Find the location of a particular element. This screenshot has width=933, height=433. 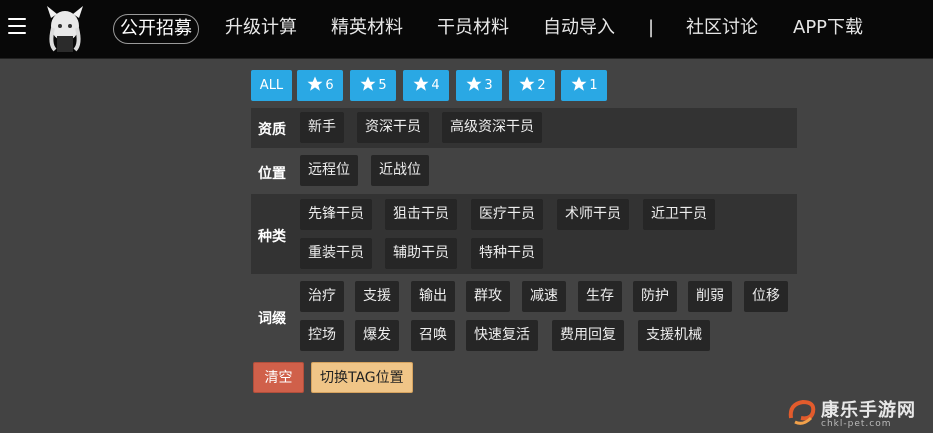

tag-summon: 召唤 is located at coordinates (433, 335).